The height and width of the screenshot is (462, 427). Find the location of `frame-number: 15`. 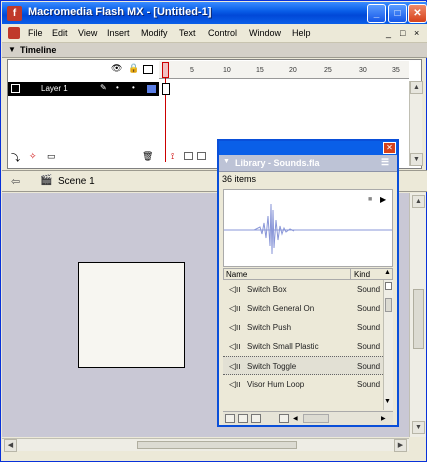

frame-number: 15 is located at coordinates (260, 70).